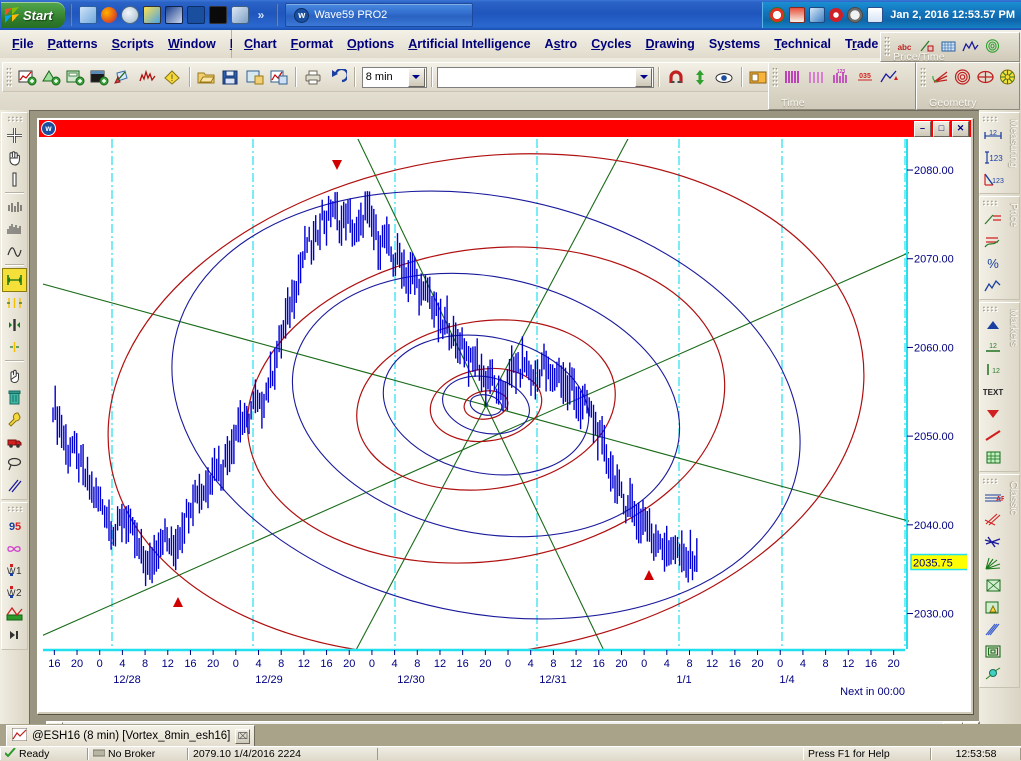  What do you see at coordinates (561, 44) in the screenshot?
I see `menu-astro: Astro` at bounding box center [561, 44].